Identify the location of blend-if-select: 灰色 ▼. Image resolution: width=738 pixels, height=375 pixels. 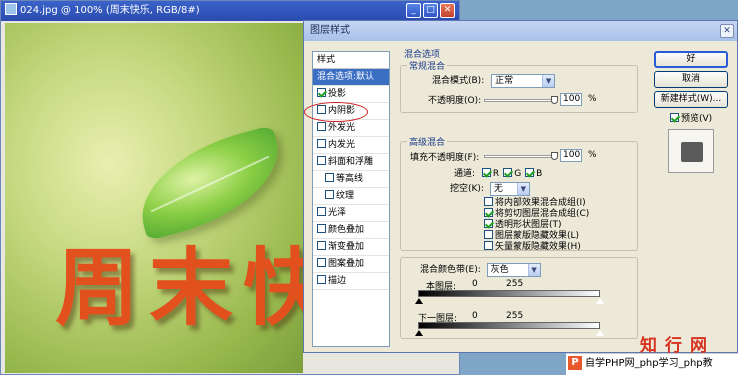
(513, 269).